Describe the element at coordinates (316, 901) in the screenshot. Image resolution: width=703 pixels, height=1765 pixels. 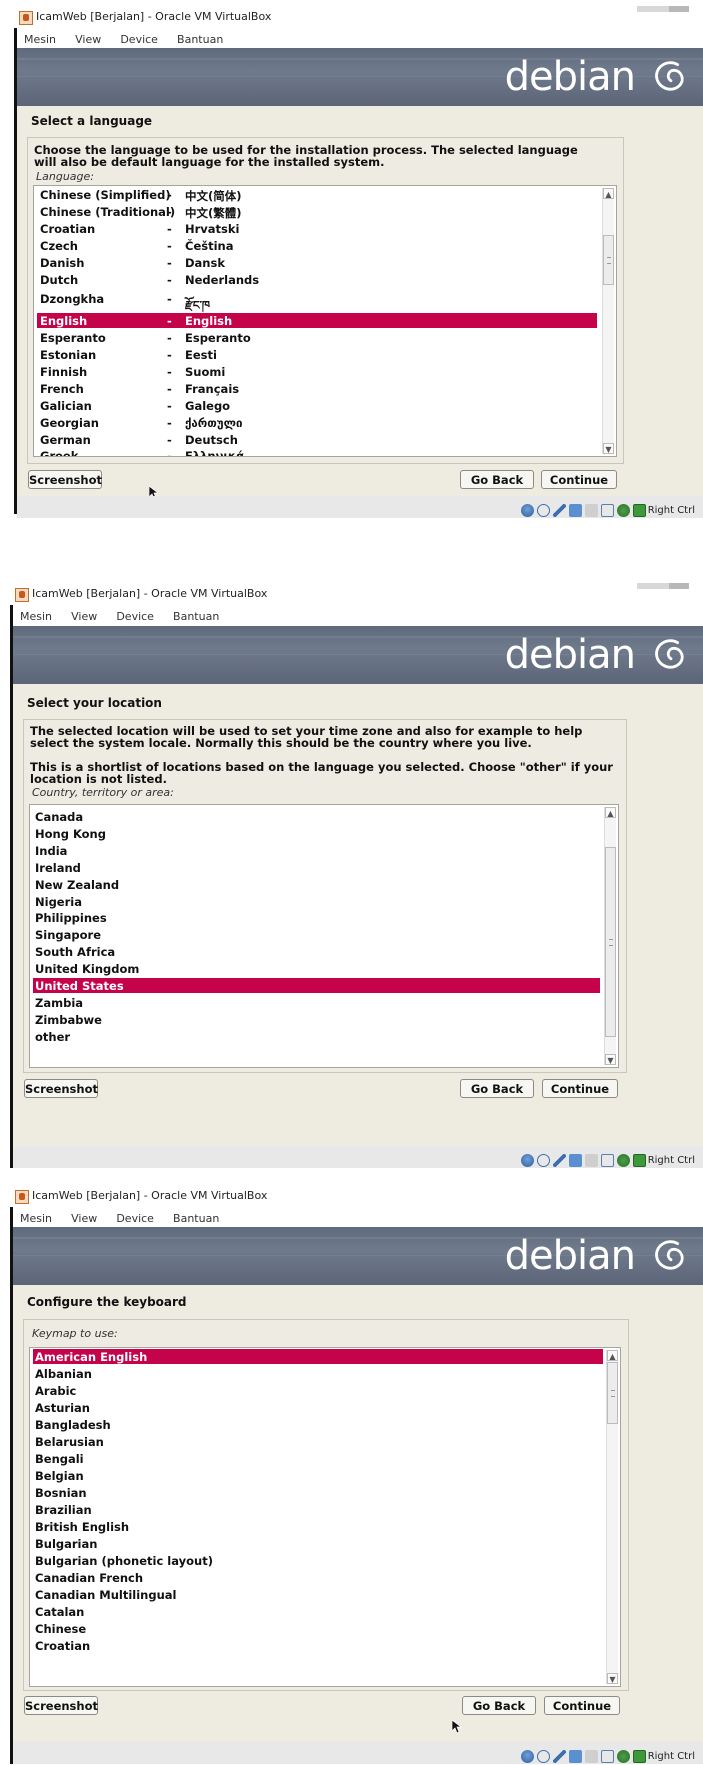
I see `list-item: Nigeria` at that location.